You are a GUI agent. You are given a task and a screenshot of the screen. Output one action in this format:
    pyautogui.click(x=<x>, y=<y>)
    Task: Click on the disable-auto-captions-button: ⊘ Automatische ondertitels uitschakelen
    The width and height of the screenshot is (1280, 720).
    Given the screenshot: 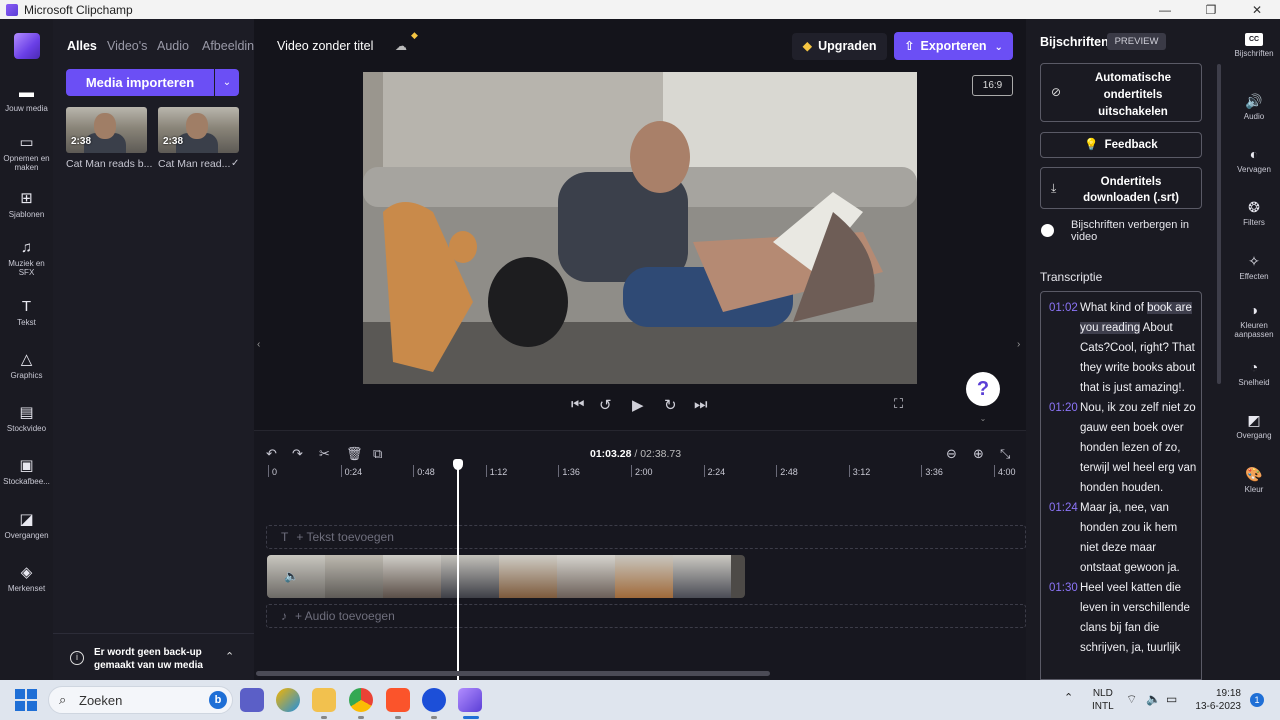 What is the action you would take?
    pyautogui.click(x=1121, y=92)
    